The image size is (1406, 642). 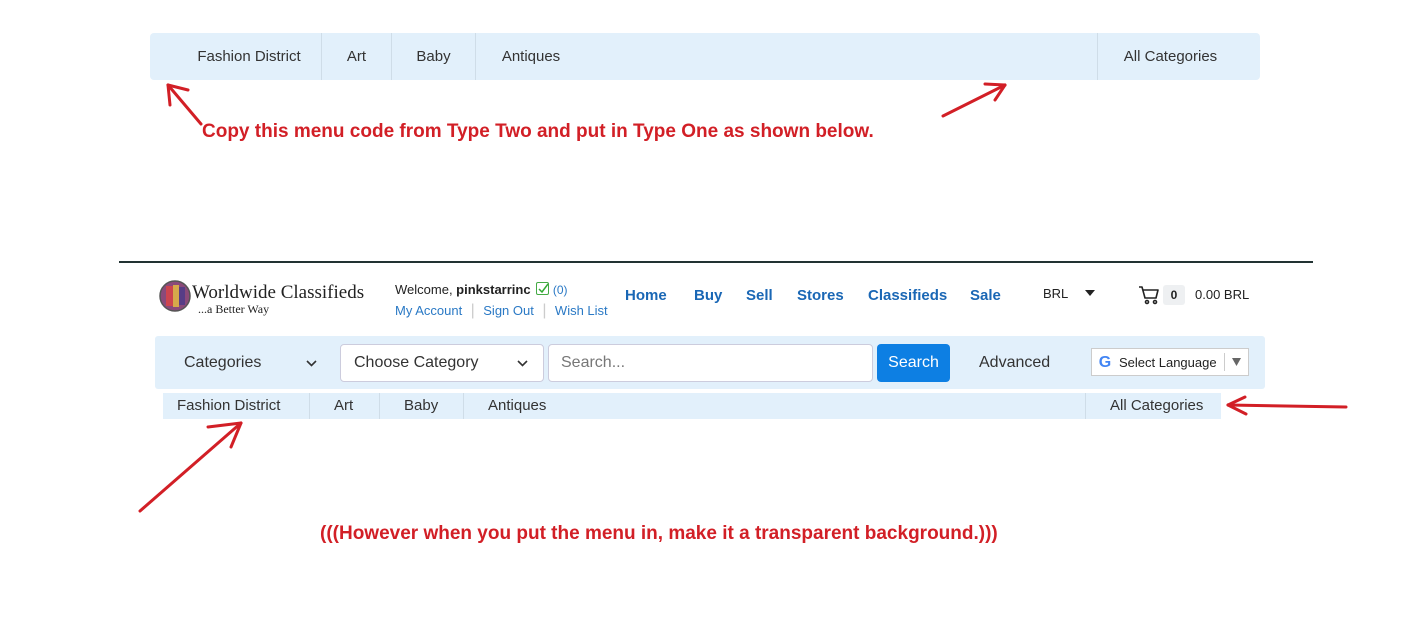 What do you see at coordinates (517, 406) in the screenshot?
I see `menu-item-antiques: Antiques` at bounding box center [517, 406].